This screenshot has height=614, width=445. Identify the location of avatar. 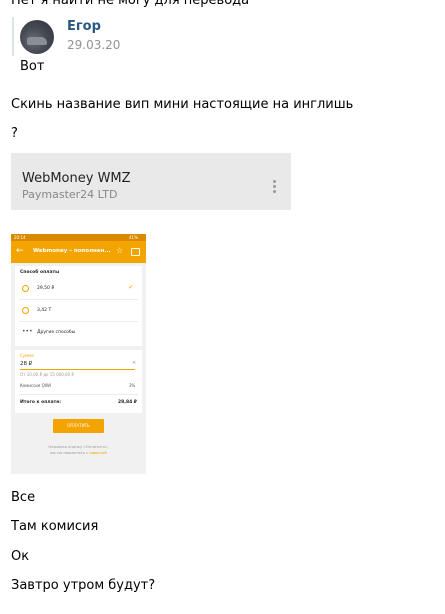
(37, 37).